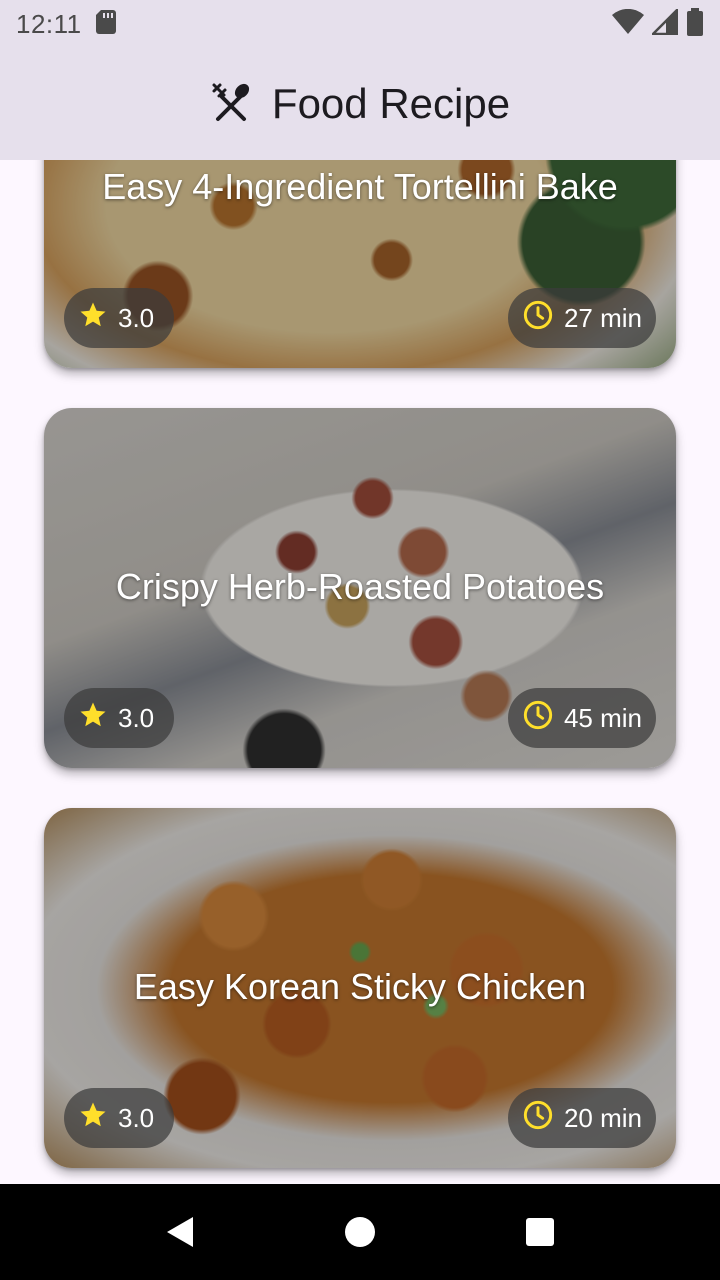 The image size is (720, 1280). Describe the element at coordinates (391, 103) in the screenshot. I see `app-title: Food Recipe` at that location.